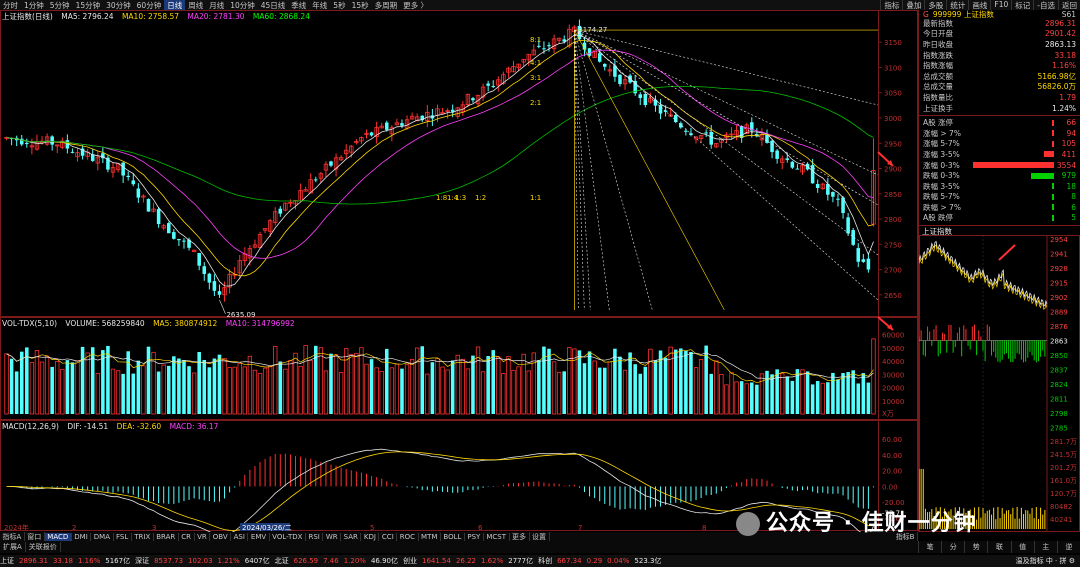  What do you see at coordinates (319, 5) in the screenshot?
I see `timeframe-tab-12: 年线` at bounding box center [319, 5].